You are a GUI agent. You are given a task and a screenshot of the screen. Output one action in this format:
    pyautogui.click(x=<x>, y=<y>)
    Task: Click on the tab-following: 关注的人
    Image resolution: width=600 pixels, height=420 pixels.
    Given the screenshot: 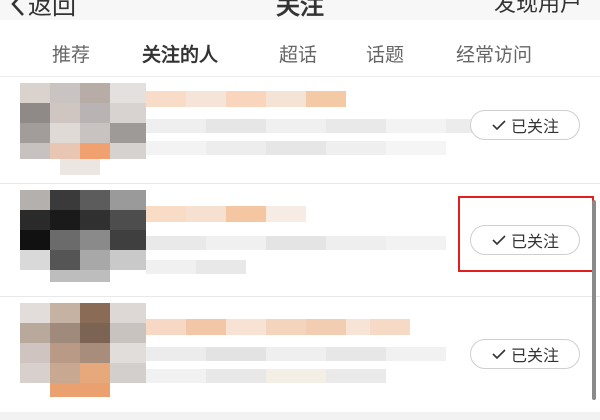 What is the action you would take?
    pyautogui.click(x=180, y=53)
    